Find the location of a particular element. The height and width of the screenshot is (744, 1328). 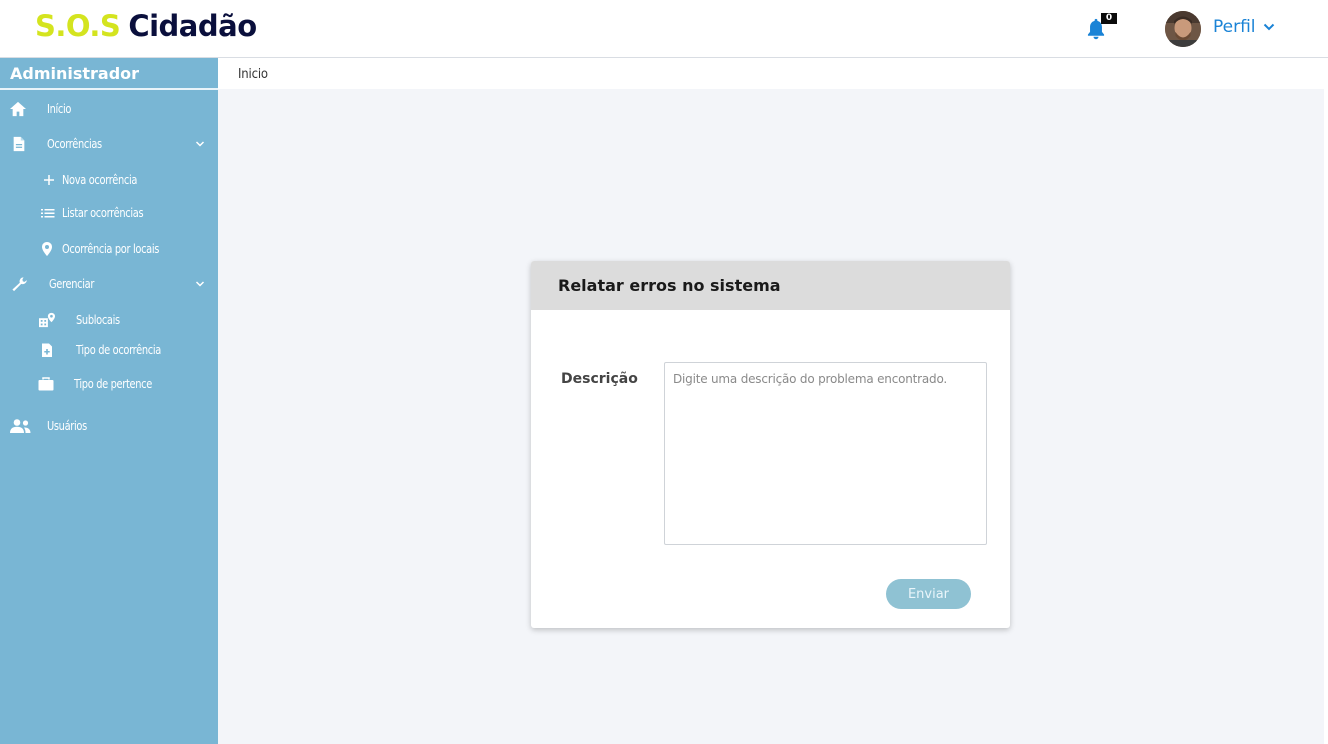

sidebar-item-ocorrencia-por-locais: Ocorrência por locais is located at coordinates (109, 249).